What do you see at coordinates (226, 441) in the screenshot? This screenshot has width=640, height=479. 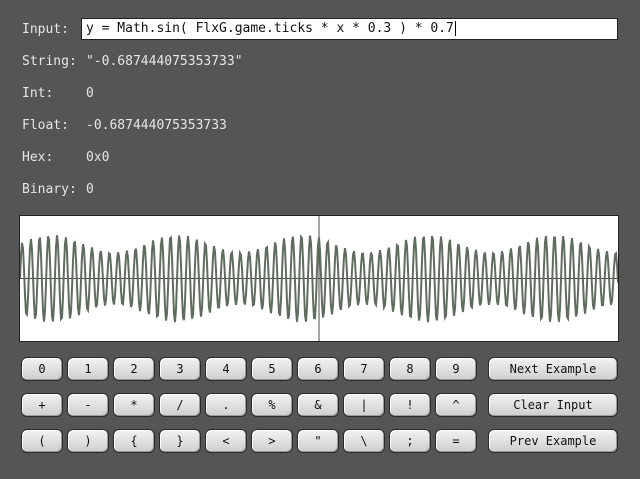 I see `key-row3-4: <` at bounding box center [226, 441].